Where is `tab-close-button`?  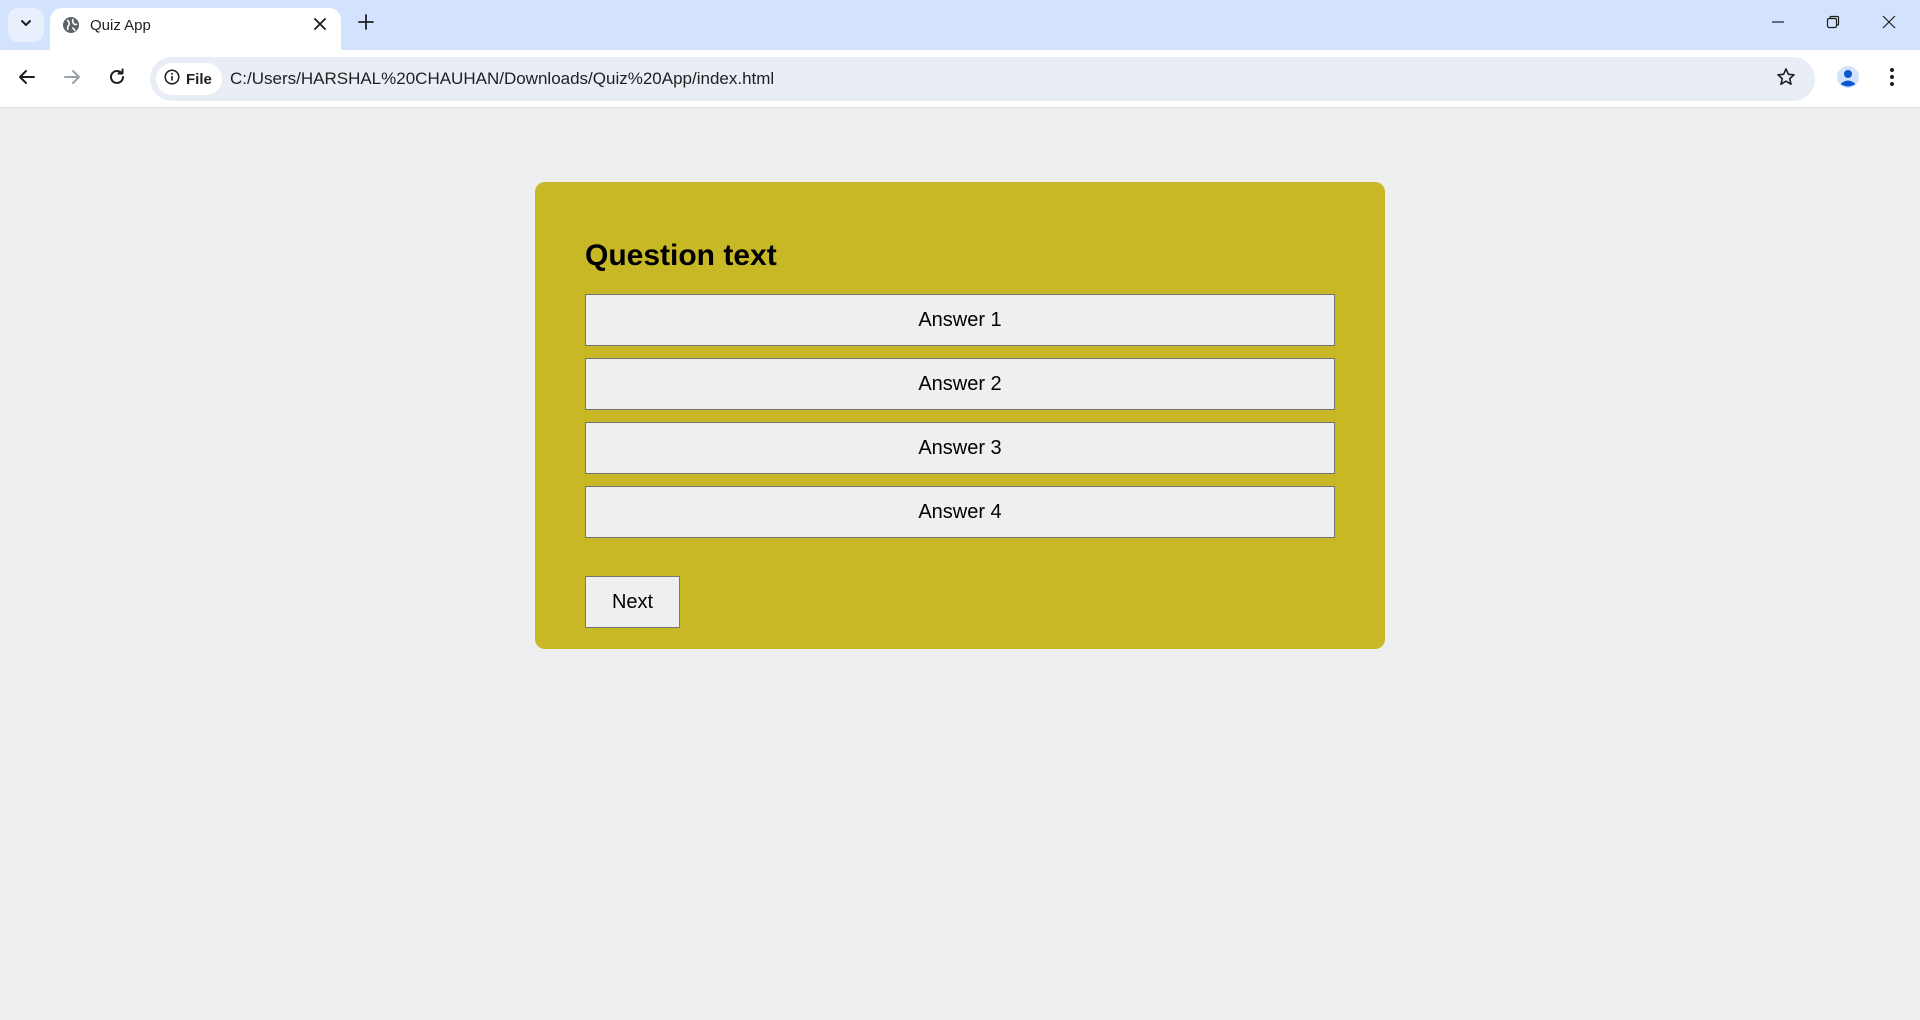 tab-close-button is located at coordinates (320, 26).